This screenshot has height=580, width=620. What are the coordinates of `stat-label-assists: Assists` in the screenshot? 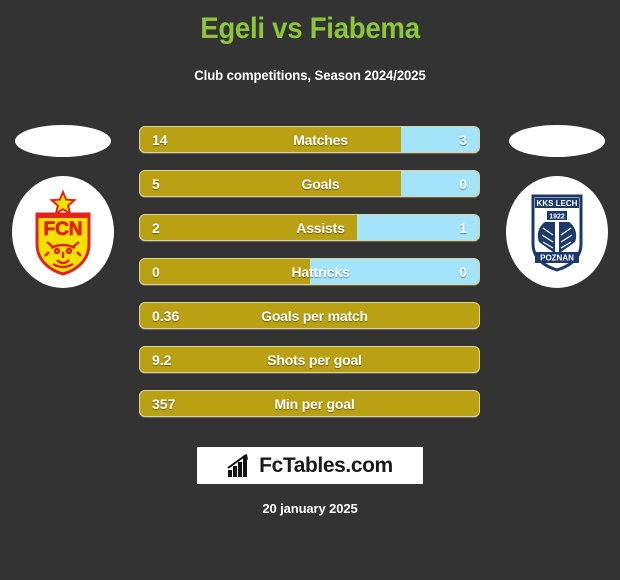 It's located at (320, 227).